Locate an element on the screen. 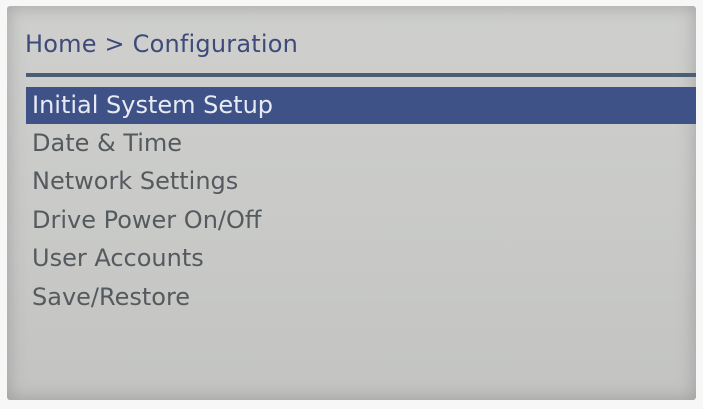  menu-item-user-accounts: User Accounts is located at coordinates (361, 258).